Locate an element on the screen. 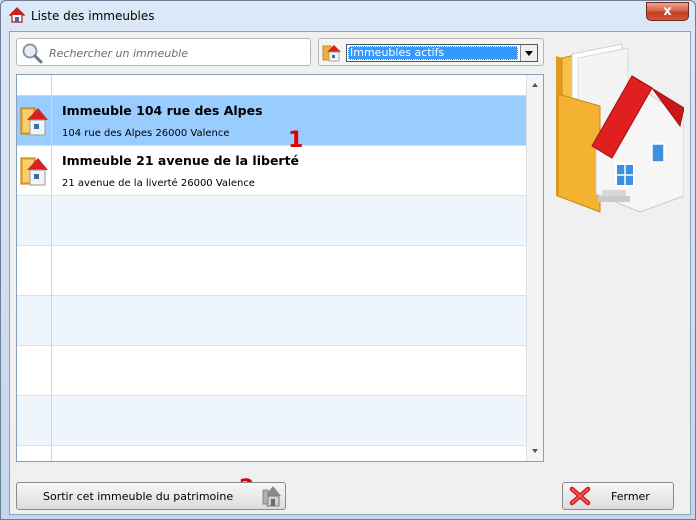  status-filter-value: Immeubles actifs is located at coordinates (433, 53).